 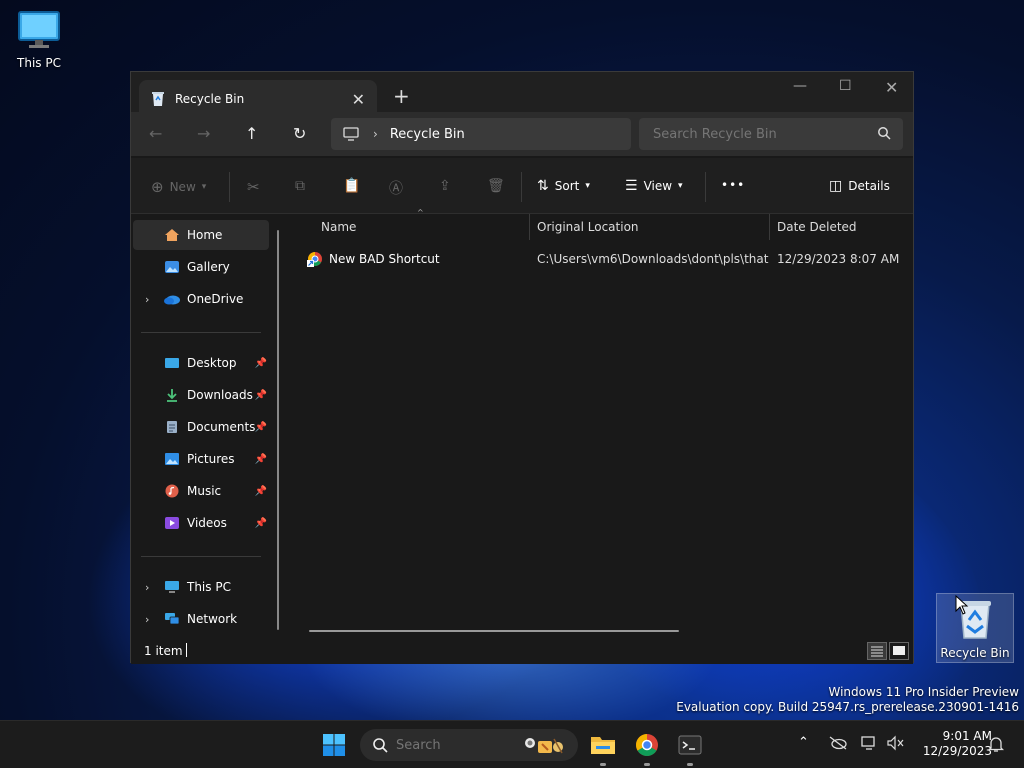 I want to click on address-bar: › Recycle Bin, so click(x=481, y=134).